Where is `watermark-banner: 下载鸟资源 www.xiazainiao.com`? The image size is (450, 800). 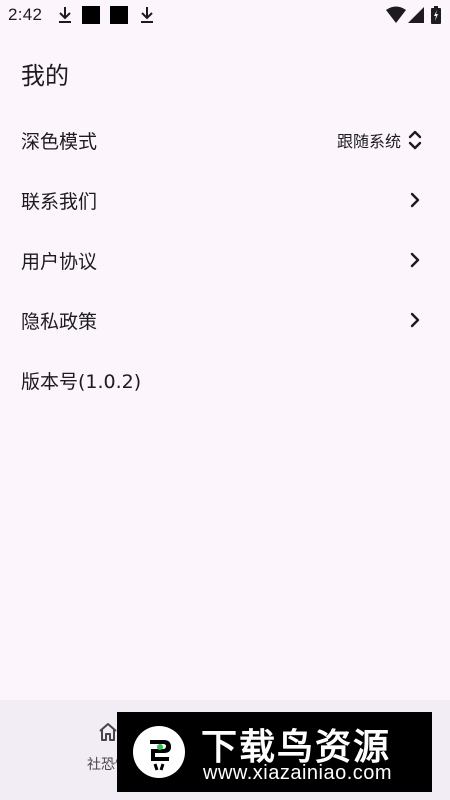
watermark-banner: 下载鸟资源 www.xiazainiao.com is located at coordinates (274, 752).